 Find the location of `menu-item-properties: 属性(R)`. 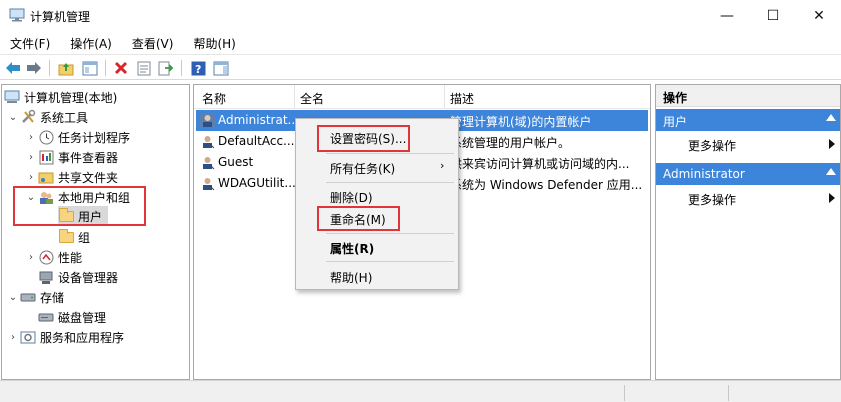

menu-item-properties: 属性(R) is located at coordinates (377, 247).